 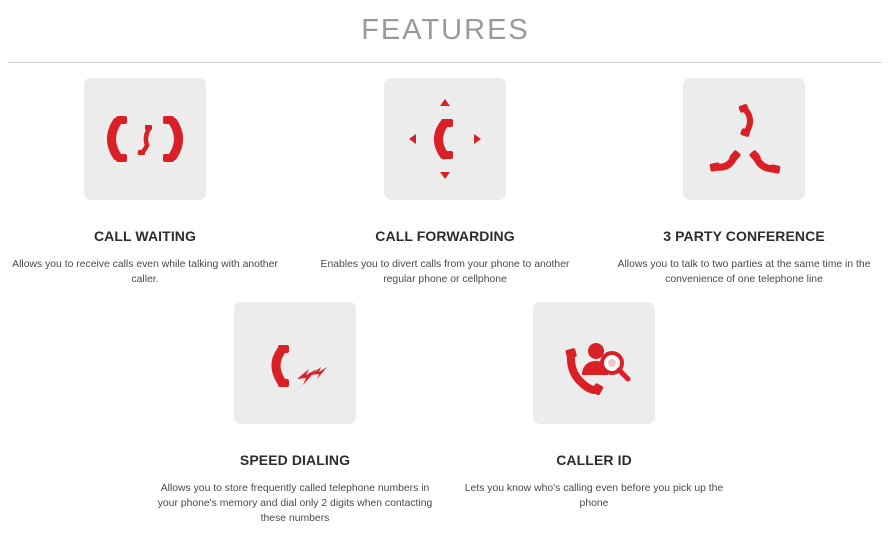 What do you see at coordinates (295, 460) in the screenshot?
I see `feature-title: SPEED DIALING` at bounding box center [295, 460].